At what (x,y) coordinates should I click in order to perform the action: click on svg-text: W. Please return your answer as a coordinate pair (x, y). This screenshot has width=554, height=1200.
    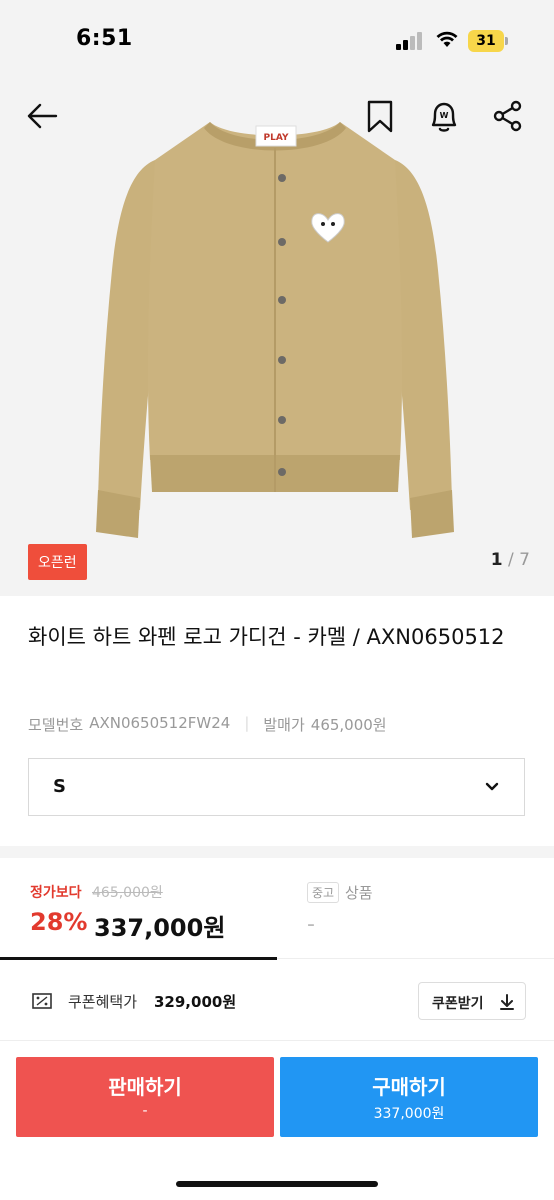
    Looking at the image, I should click on (444, 115).